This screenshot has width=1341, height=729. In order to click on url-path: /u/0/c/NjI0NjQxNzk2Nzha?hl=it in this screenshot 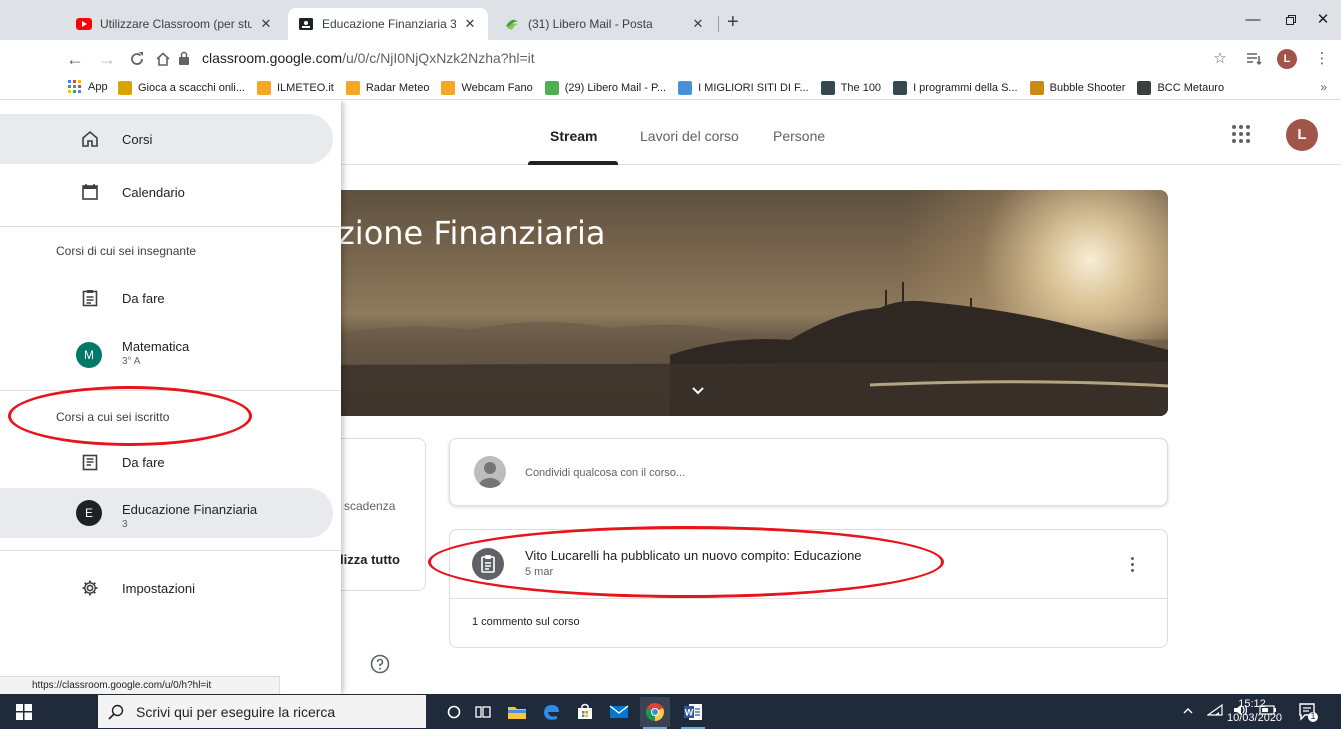, I will do `click(438, 58)`.